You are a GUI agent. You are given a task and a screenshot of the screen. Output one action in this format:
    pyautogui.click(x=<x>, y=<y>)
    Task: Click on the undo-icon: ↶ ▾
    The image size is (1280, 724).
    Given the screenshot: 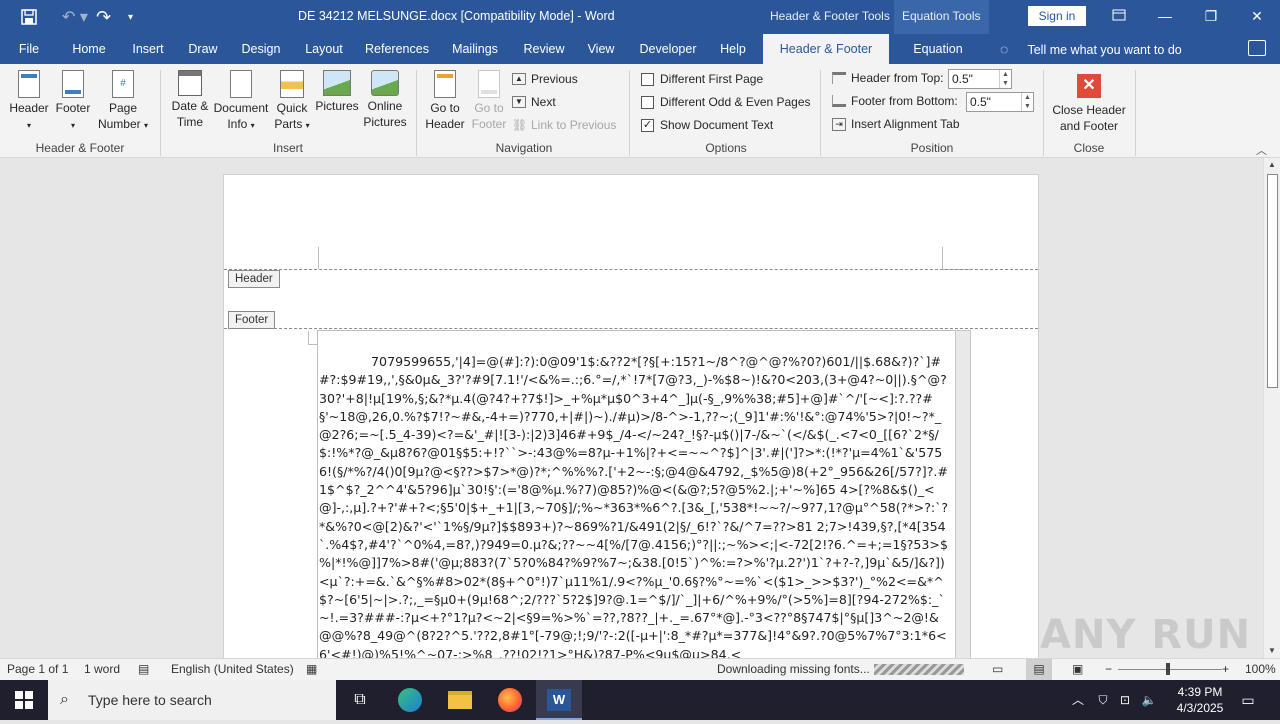 What is the action you would take?
    pyautogui.click(x=77, y=17)
    